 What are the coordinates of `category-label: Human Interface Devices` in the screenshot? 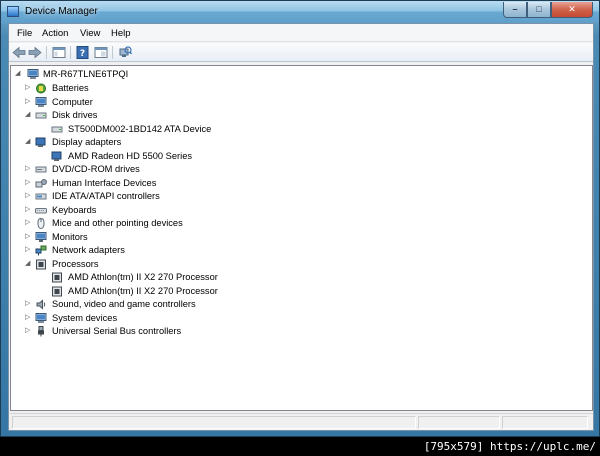 It's located at (104, 182).